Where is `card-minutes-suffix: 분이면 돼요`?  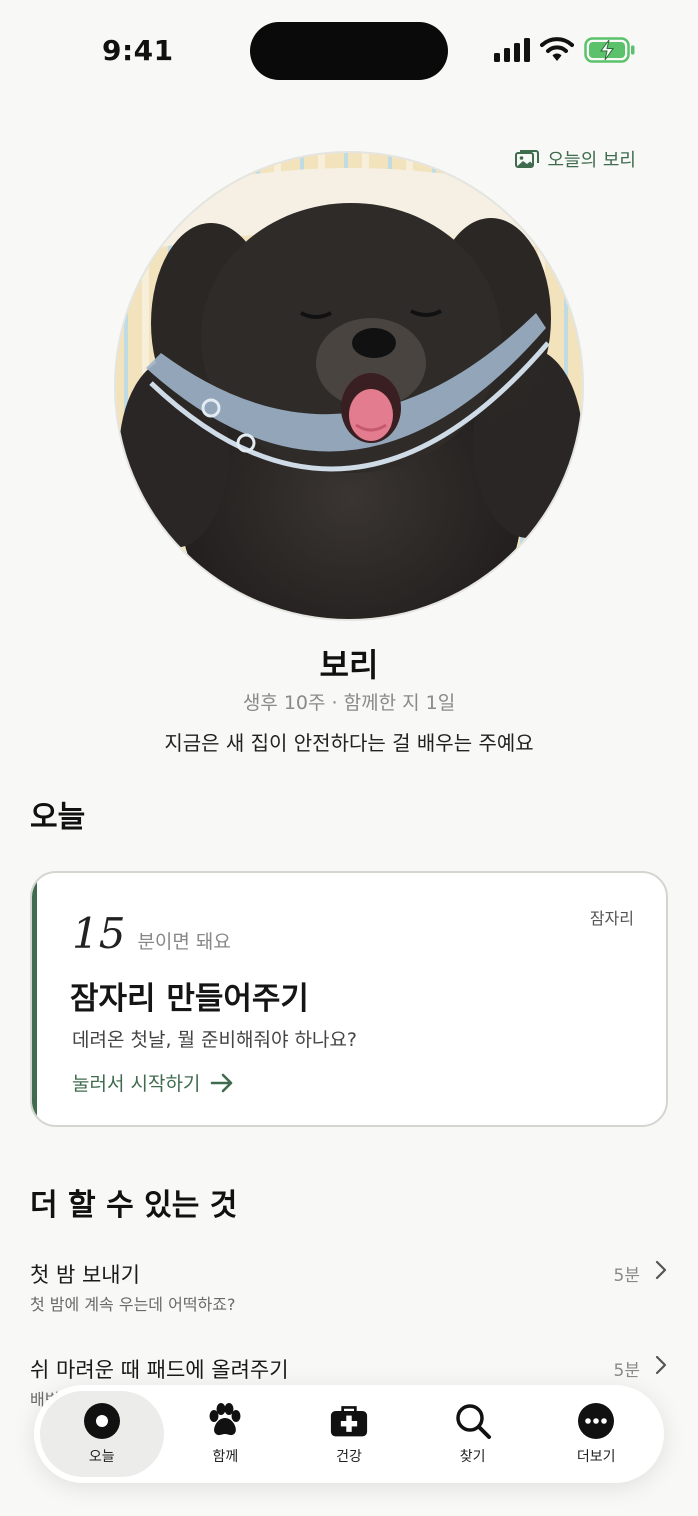
card-minutes-suffix: 분이면 돼요 is located at coordinates (184, 942).